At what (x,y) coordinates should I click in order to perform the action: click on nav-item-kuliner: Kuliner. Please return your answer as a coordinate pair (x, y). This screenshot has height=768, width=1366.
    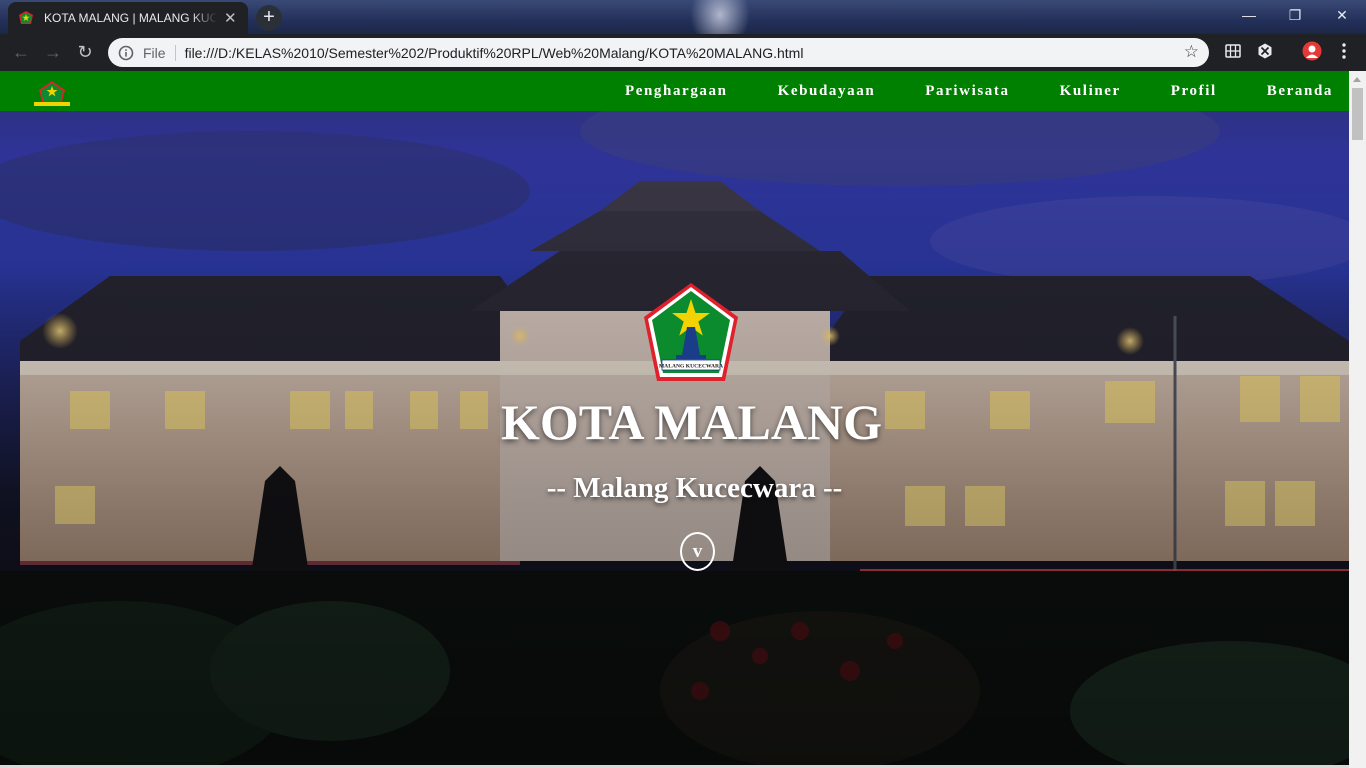
    Looking at the image, I should click on (1090, 91).